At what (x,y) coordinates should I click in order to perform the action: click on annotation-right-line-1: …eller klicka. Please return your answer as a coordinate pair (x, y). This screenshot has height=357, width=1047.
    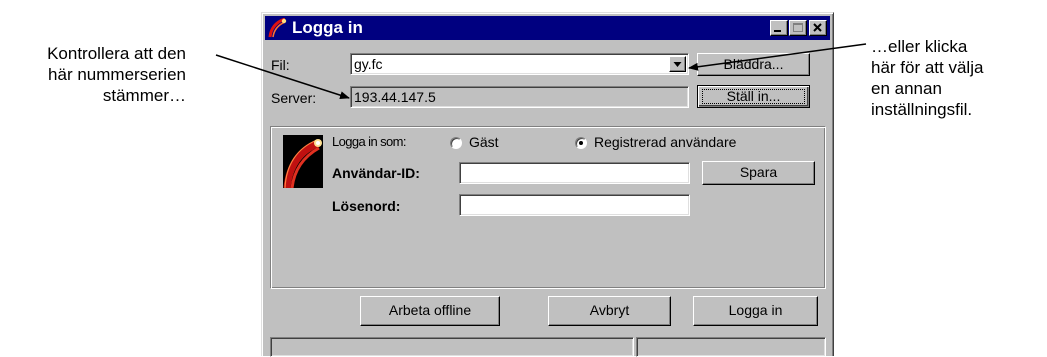
    Looking at the image, I should click on (919, 46).